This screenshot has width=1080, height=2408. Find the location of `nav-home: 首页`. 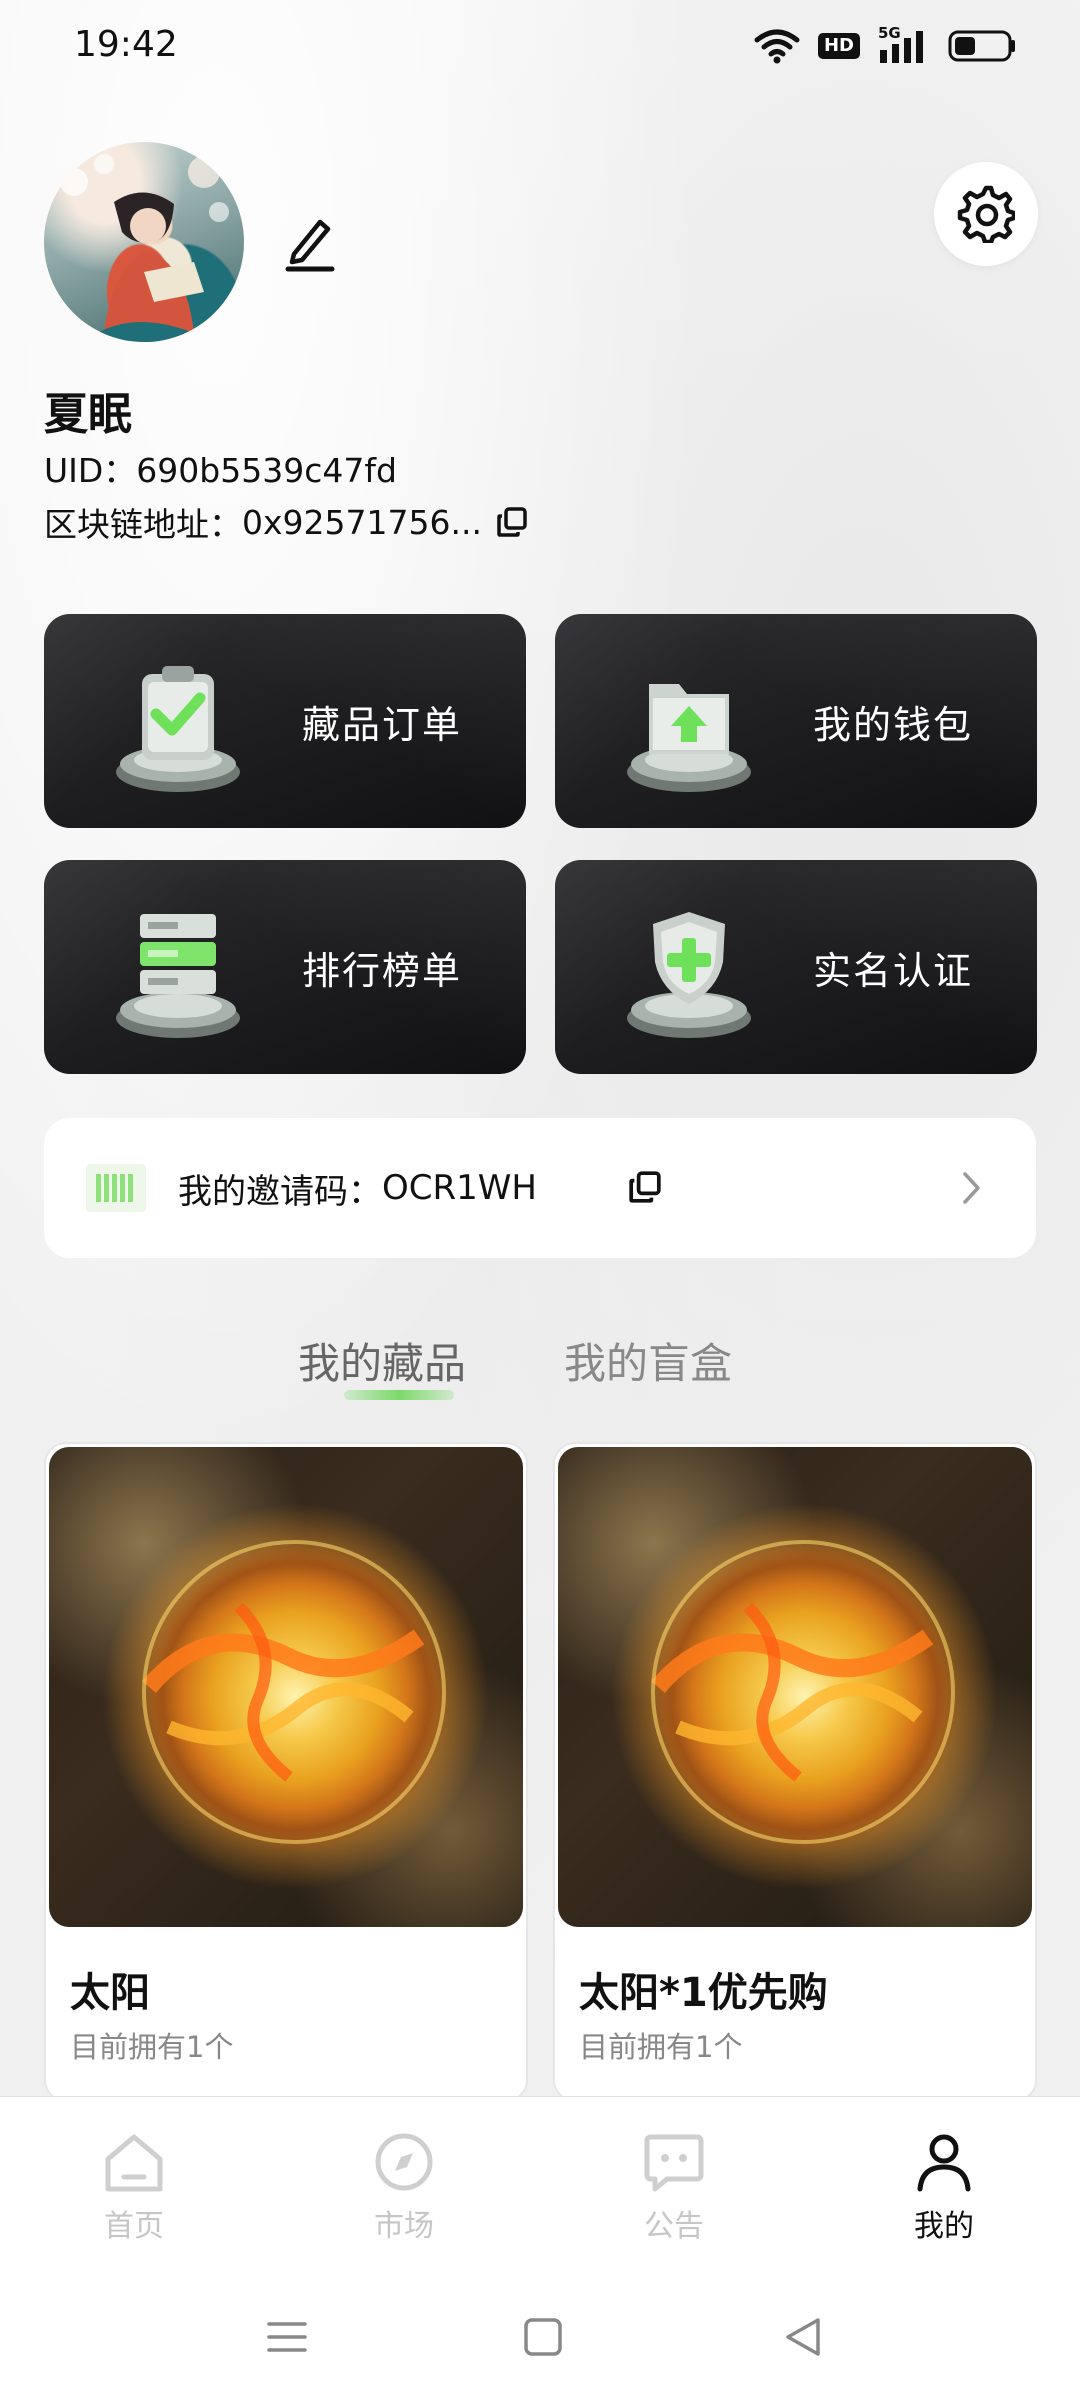

nav-home: 首页 is located at coordinates (134, 2188).